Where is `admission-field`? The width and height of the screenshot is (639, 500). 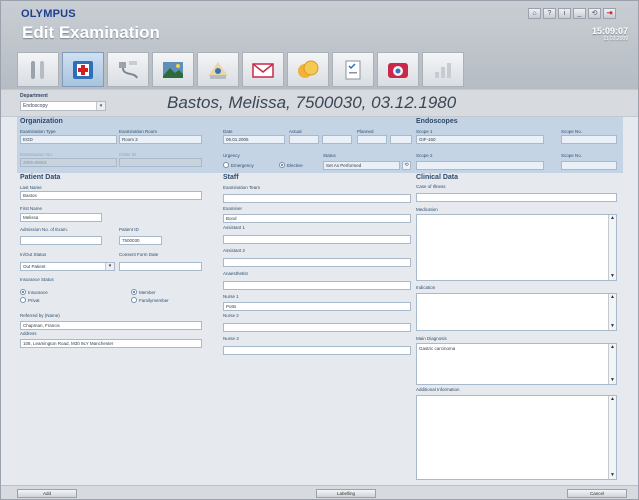 admission-field is located at coordinates (61, 240).